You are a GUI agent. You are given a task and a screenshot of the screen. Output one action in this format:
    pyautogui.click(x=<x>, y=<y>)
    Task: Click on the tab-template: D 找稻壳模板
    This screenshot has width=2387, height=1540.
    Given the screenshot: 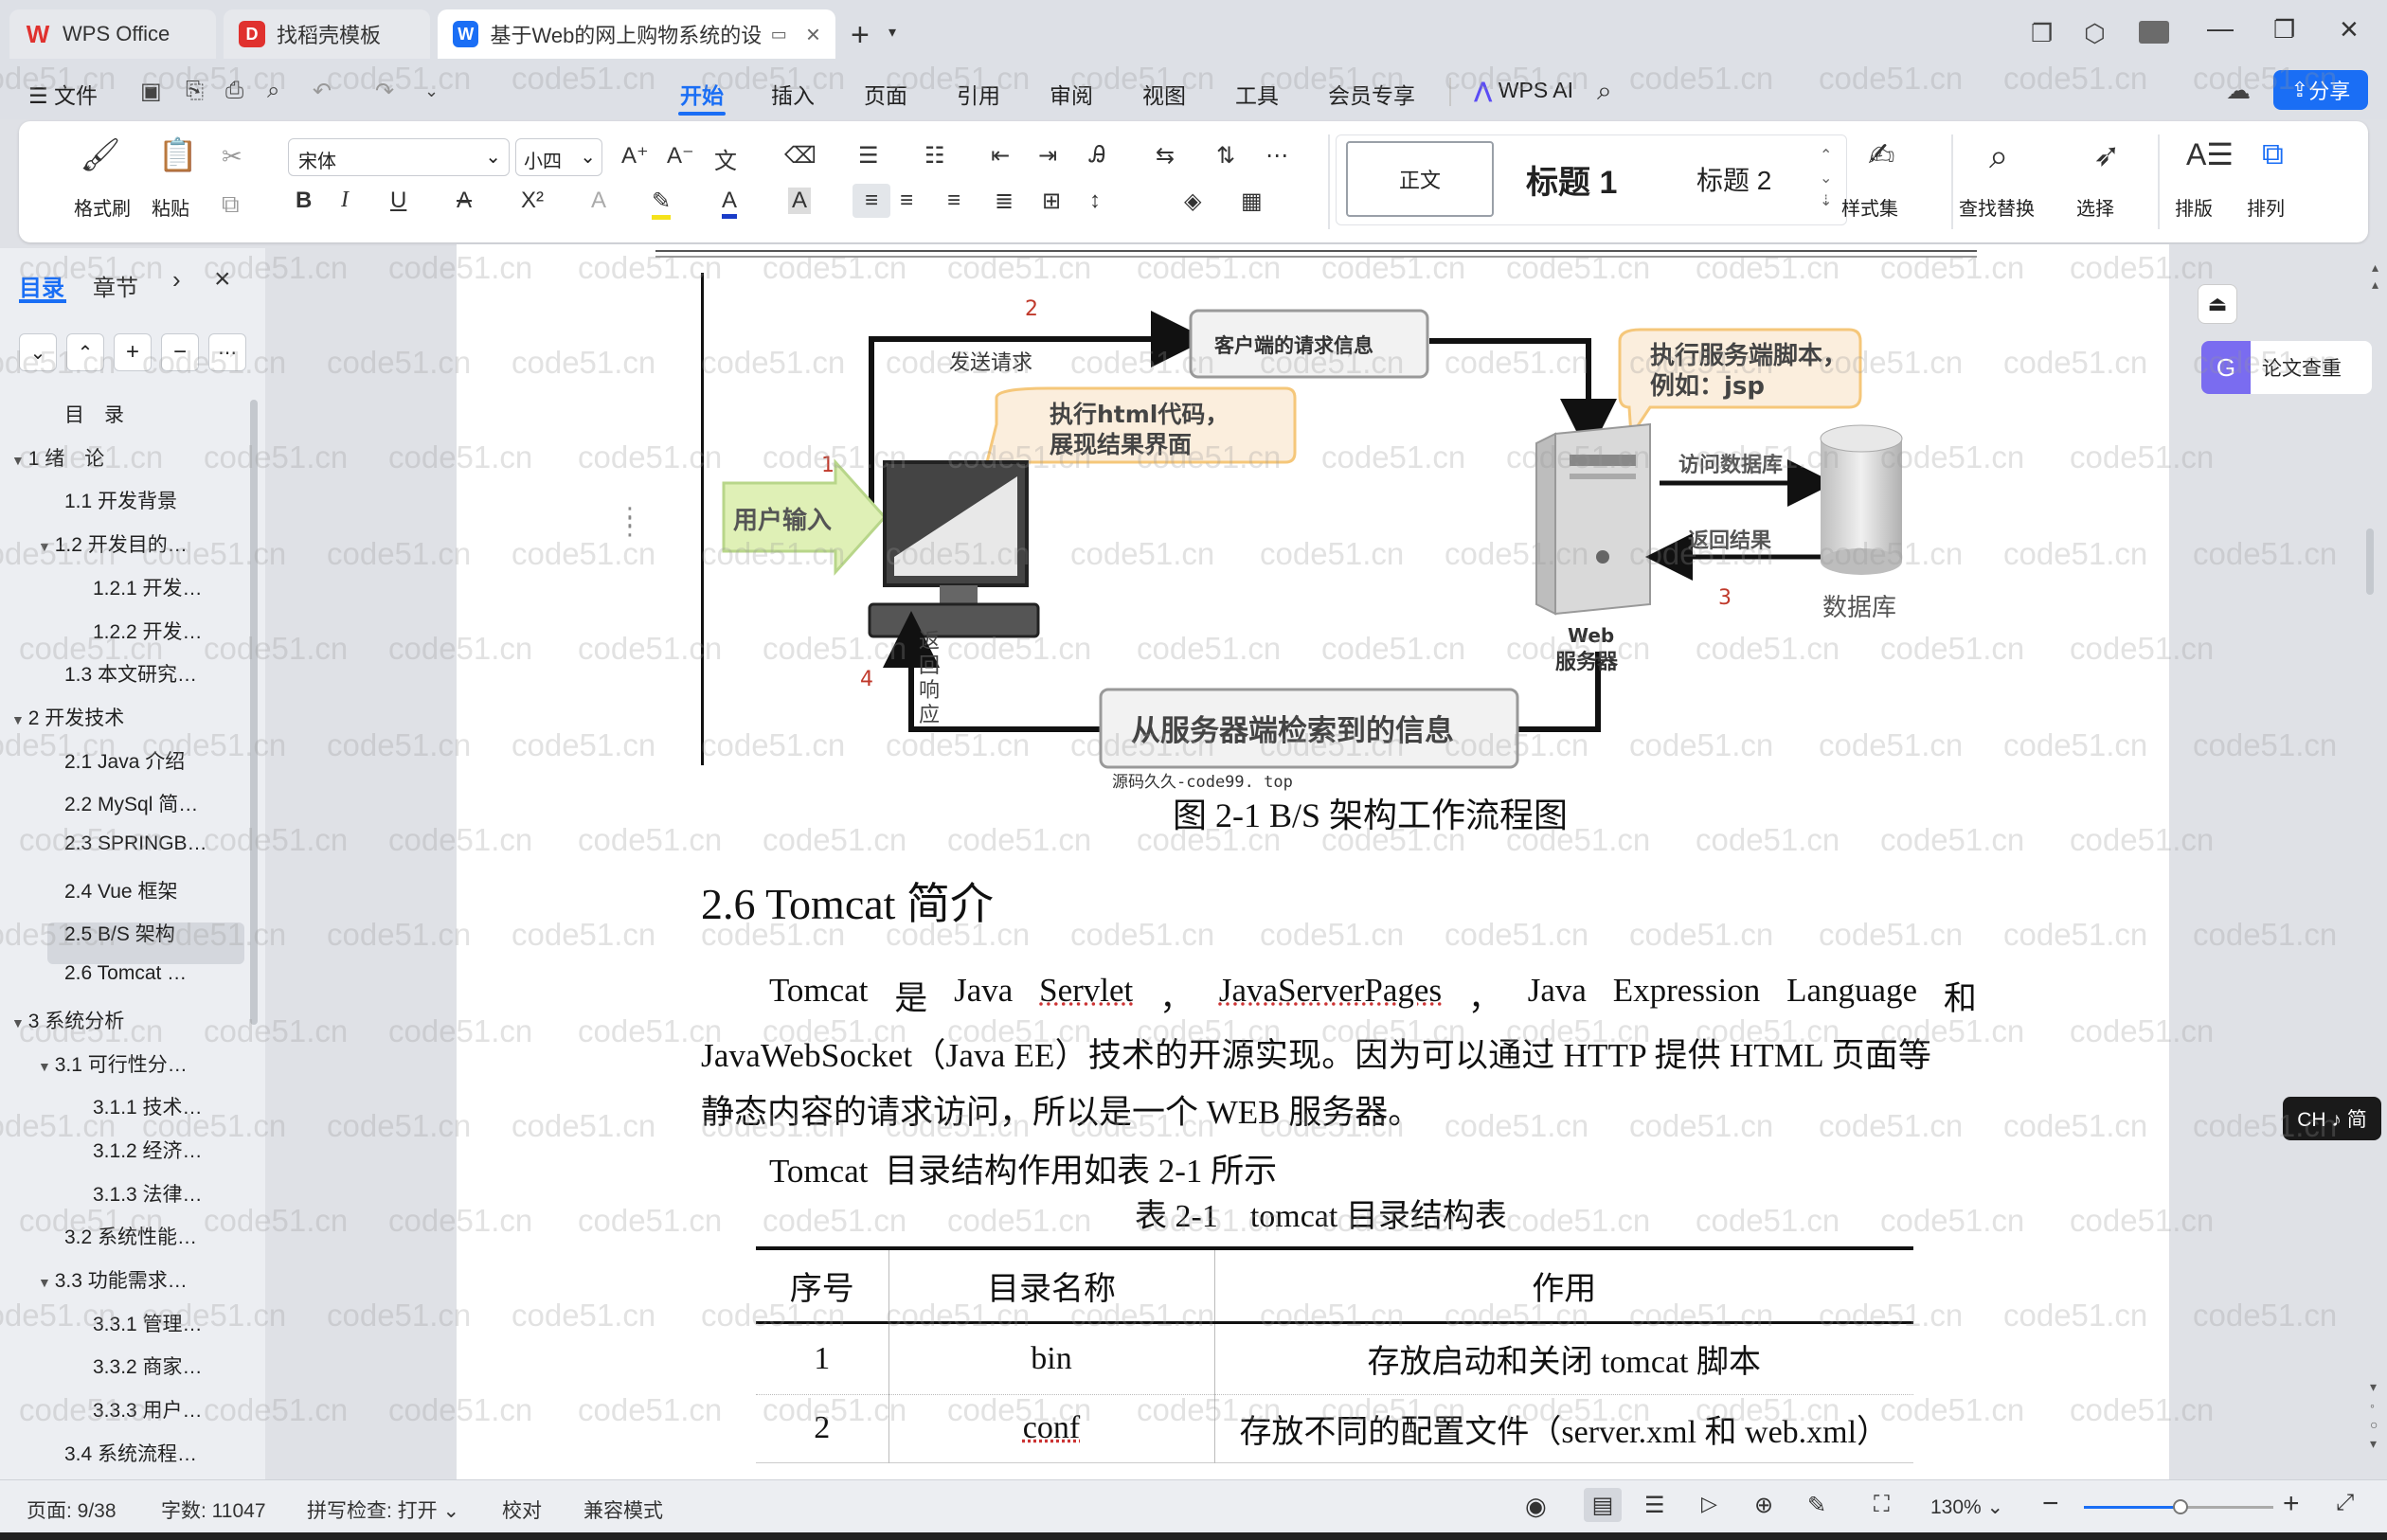 What is the action you would take?
    pyautogui.click(x=327, y=34)
    